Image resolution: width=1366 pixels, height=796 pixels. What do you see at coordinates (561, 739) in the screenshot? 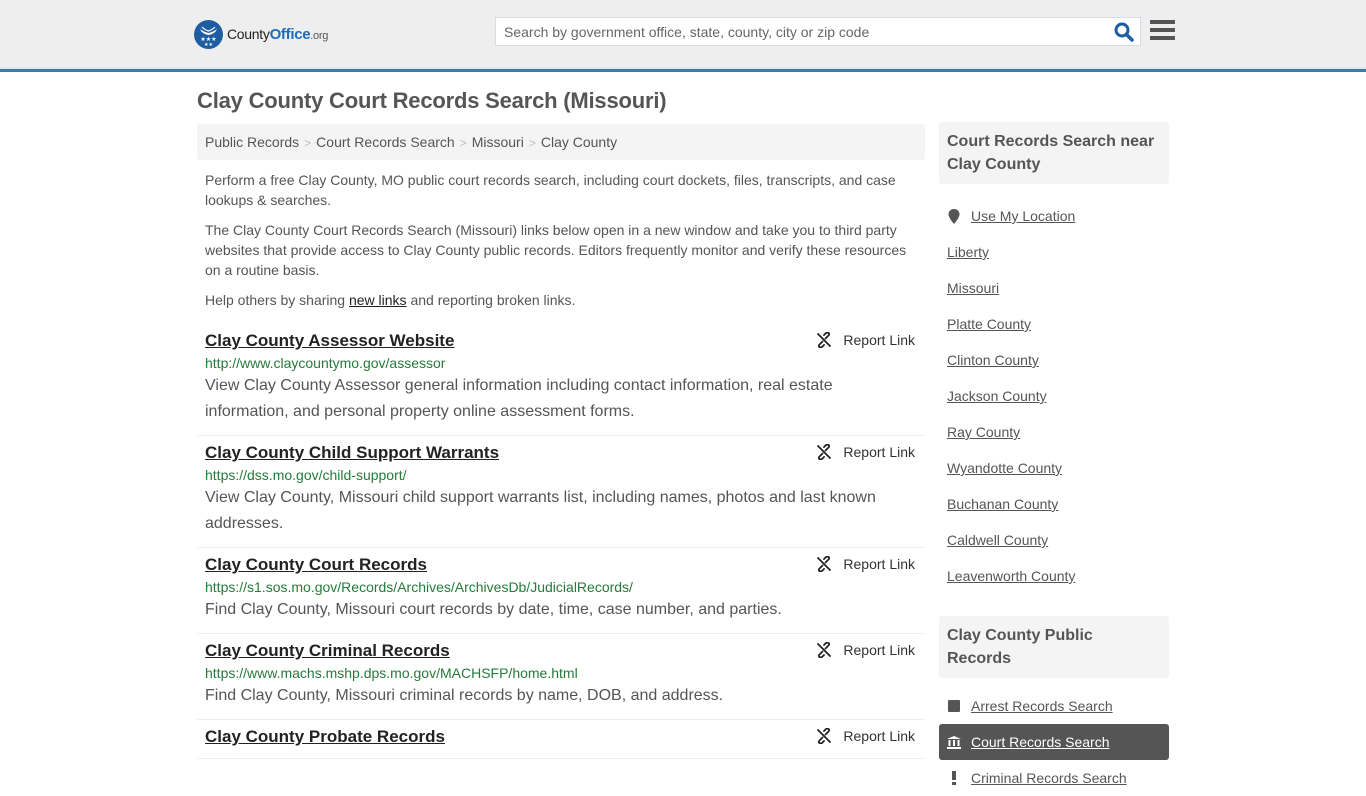
I see `result-item: Clay County Probate Records Report Link` at bounding box center [561, 739].